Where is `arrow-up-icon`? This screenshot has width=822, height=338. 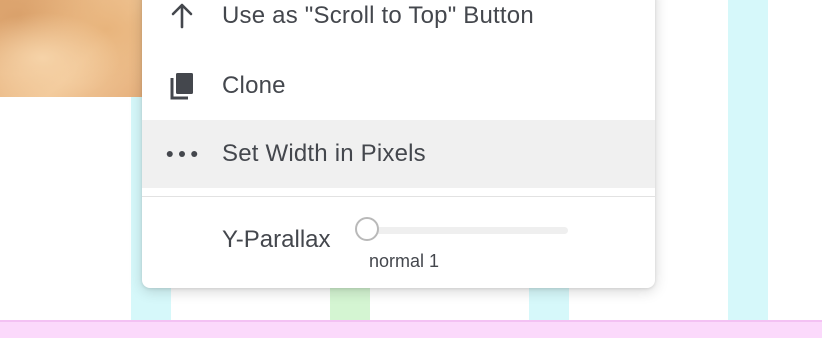 arrow-up-icon is located at coordinates (182, 16).